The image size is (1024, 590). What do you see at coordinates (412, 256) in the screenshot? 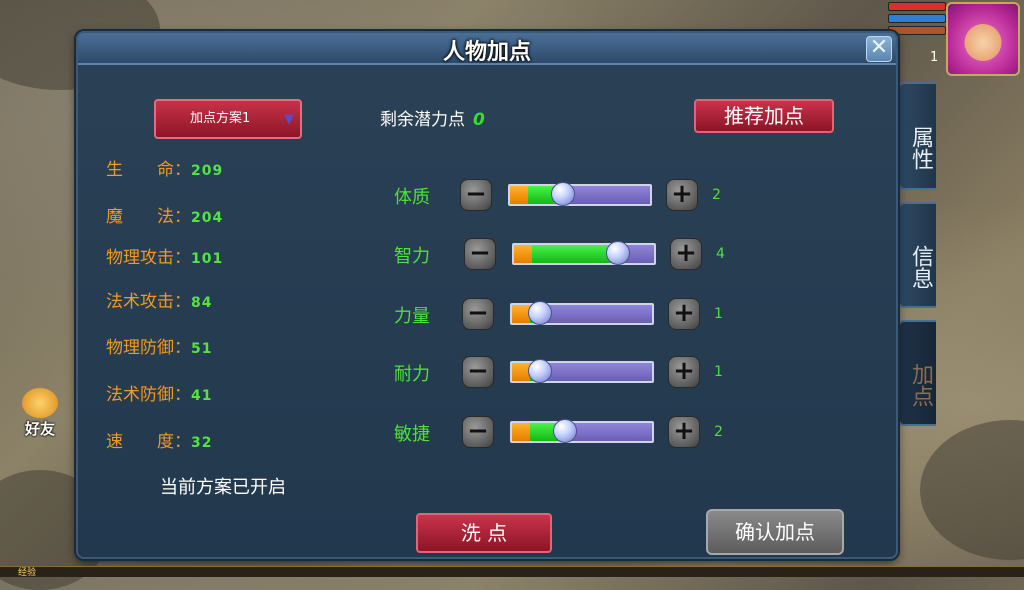
I see `attr-label-intelligence: 智力` at bounding box center [412, 256].